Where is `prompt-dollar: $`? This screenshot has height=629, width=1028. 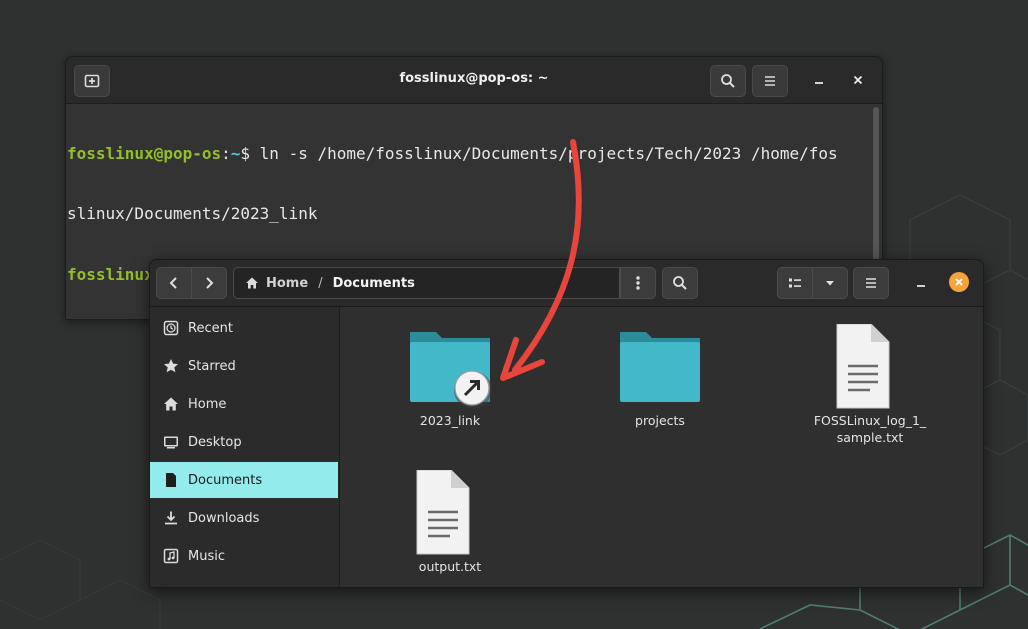 prompt-dollar: $ is located at coordinates (250, 153).